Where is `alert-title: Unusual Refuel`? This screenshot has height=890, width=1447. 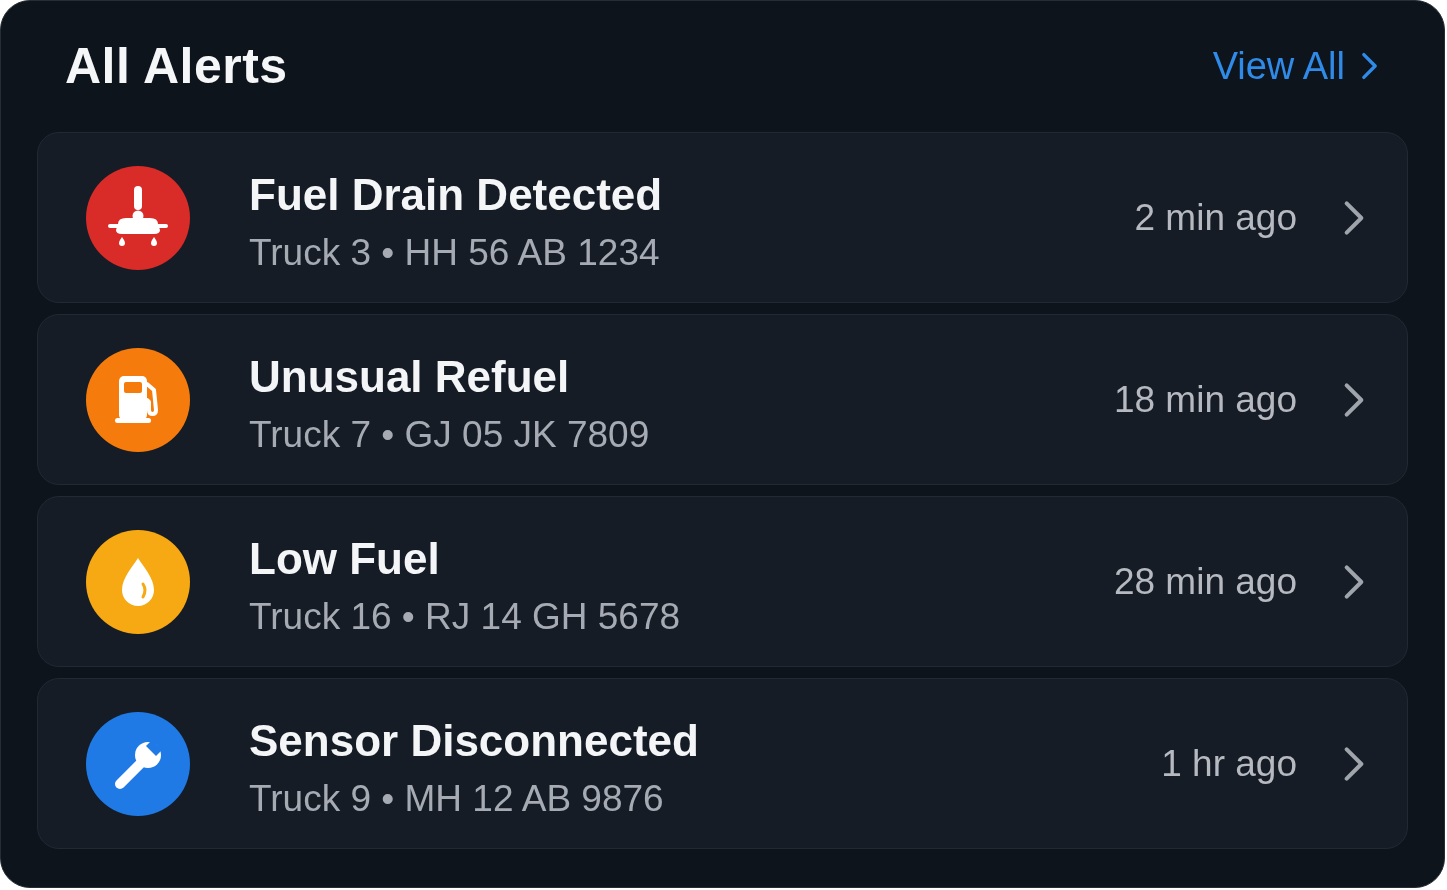 alert-title: Unusual Refuel is located at coordinates (410, 376).